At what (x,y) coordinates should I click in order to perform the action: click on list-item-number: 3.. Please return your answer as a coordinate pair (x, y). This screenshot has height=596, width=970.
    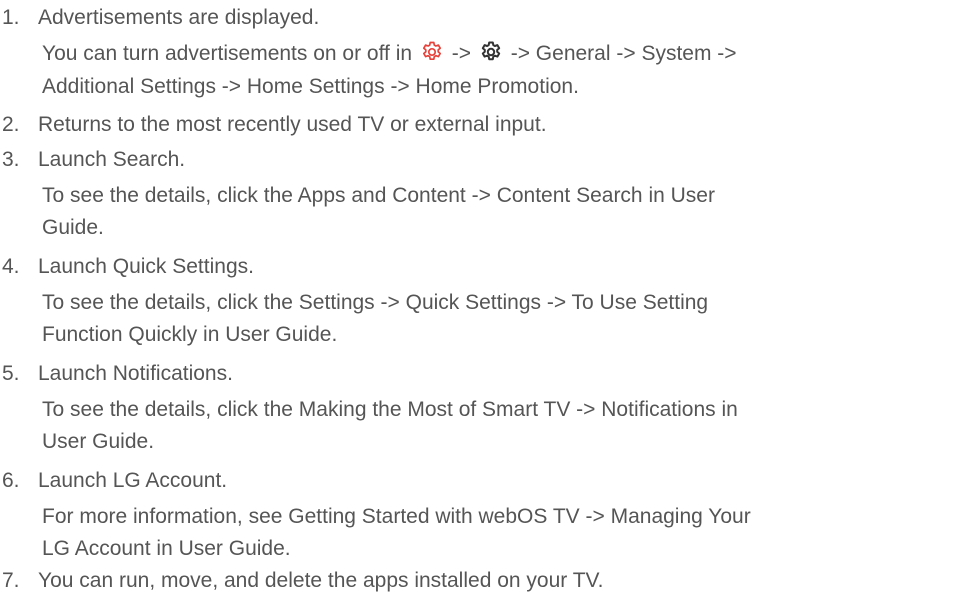
    Looking at the image, I should click on (11, 159).